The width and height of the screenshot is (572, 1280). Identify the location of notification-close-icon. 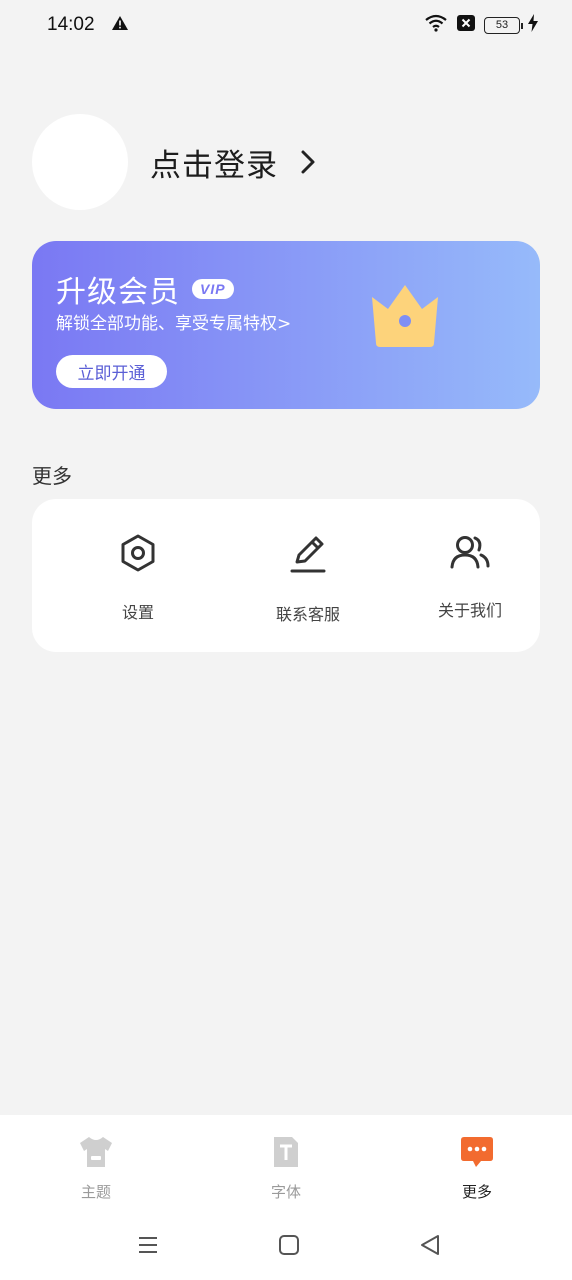
(466, 25).